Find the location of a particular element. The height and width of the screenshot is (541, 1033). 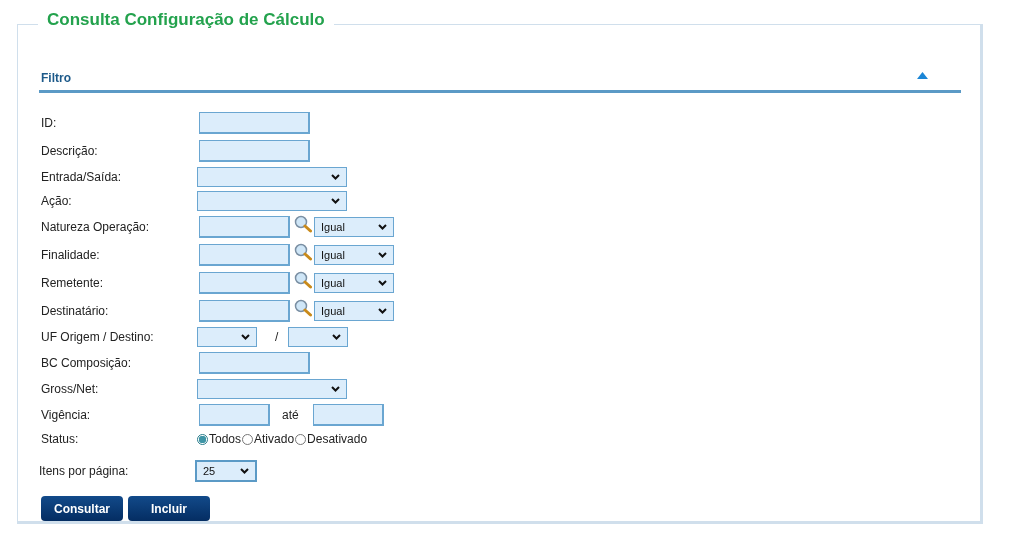

filter-title: Filtro is located at coordinates (56, 78).